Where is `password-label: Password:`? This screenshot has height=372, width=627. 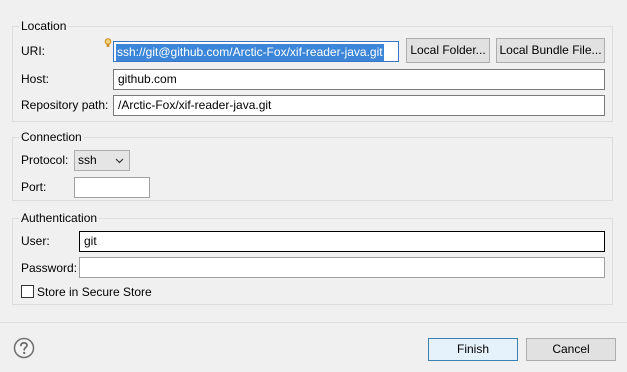 password-label: Password: is located at coordinates (49, 268).